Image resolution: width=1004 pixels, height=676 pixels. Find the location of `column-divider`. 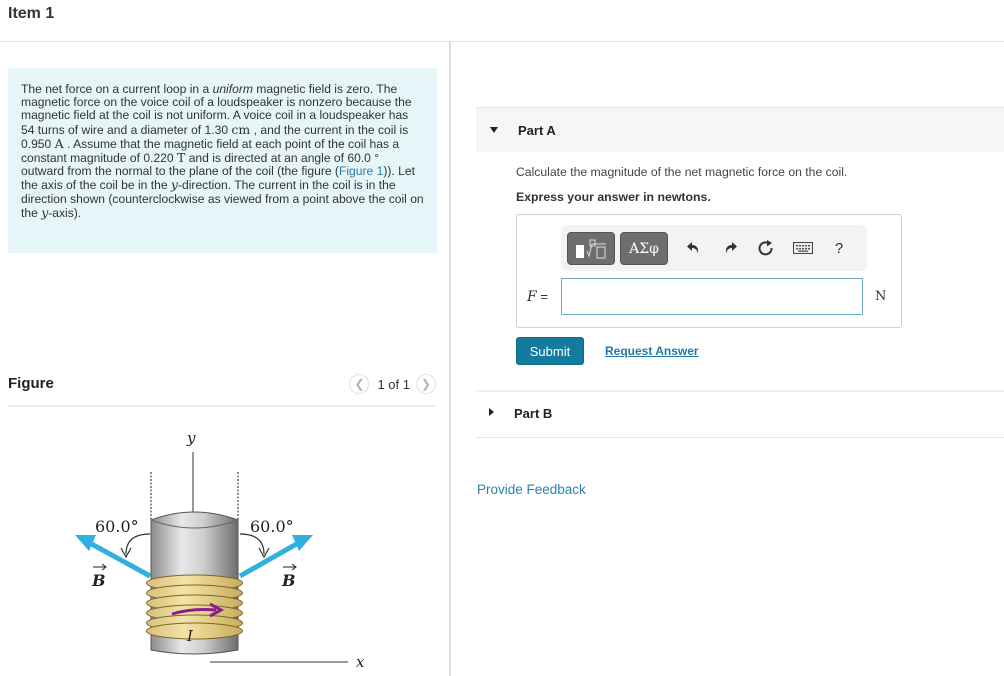

column-divider is located at coordinates (450, 359).